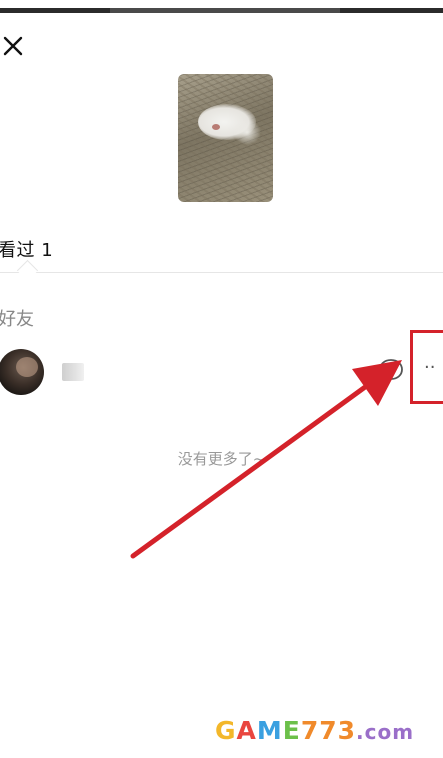  I want to click on no-more-text: 没有更多了~, so click(221, 459).